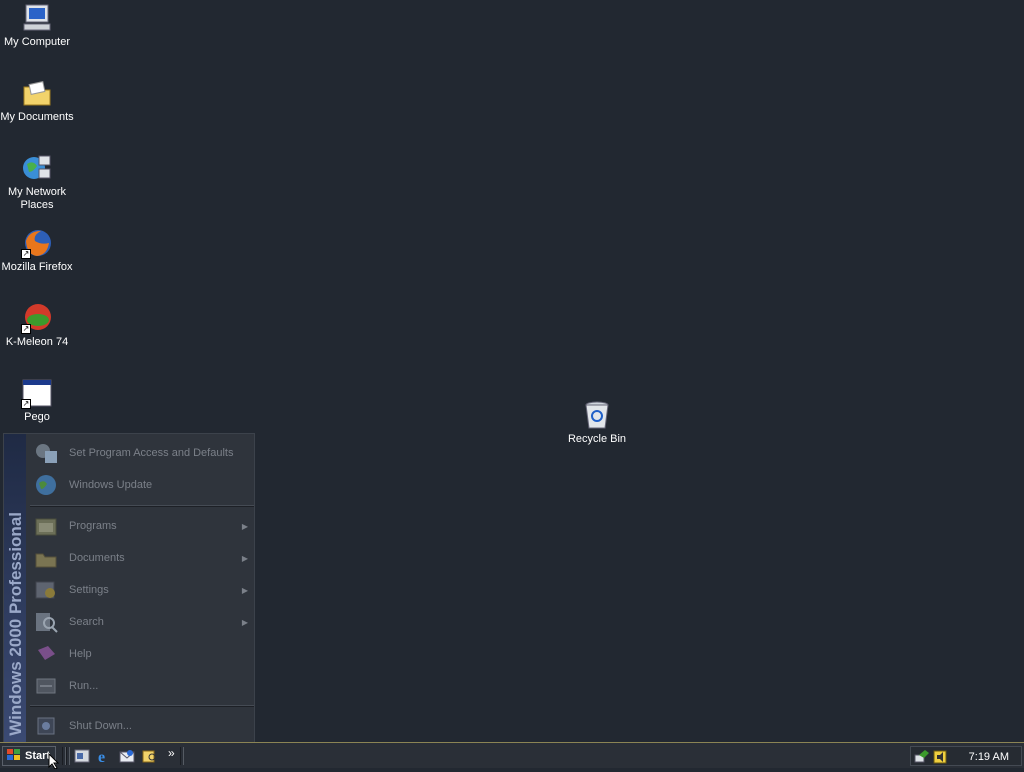  I want to click on system-tray: 7:19 AM, so click(966, 756).